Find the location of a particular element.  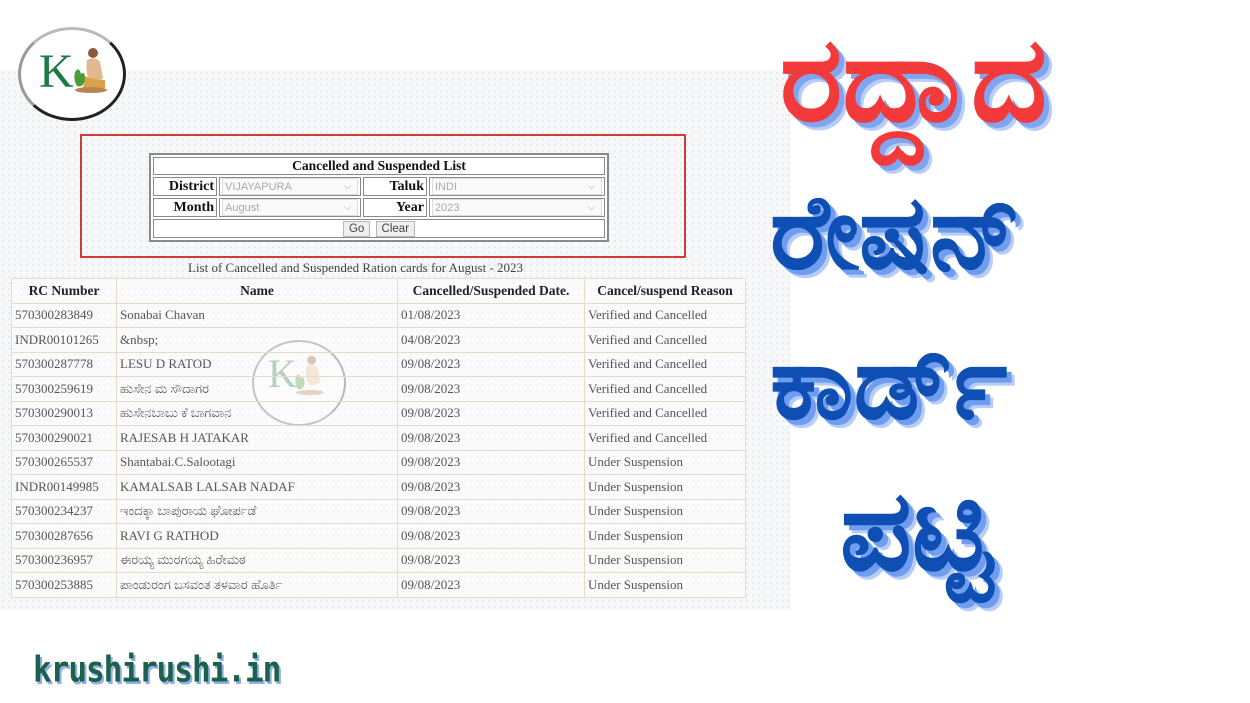

cell-name: RAJESAB H JATAKAR is located at coordinates (257, 438).